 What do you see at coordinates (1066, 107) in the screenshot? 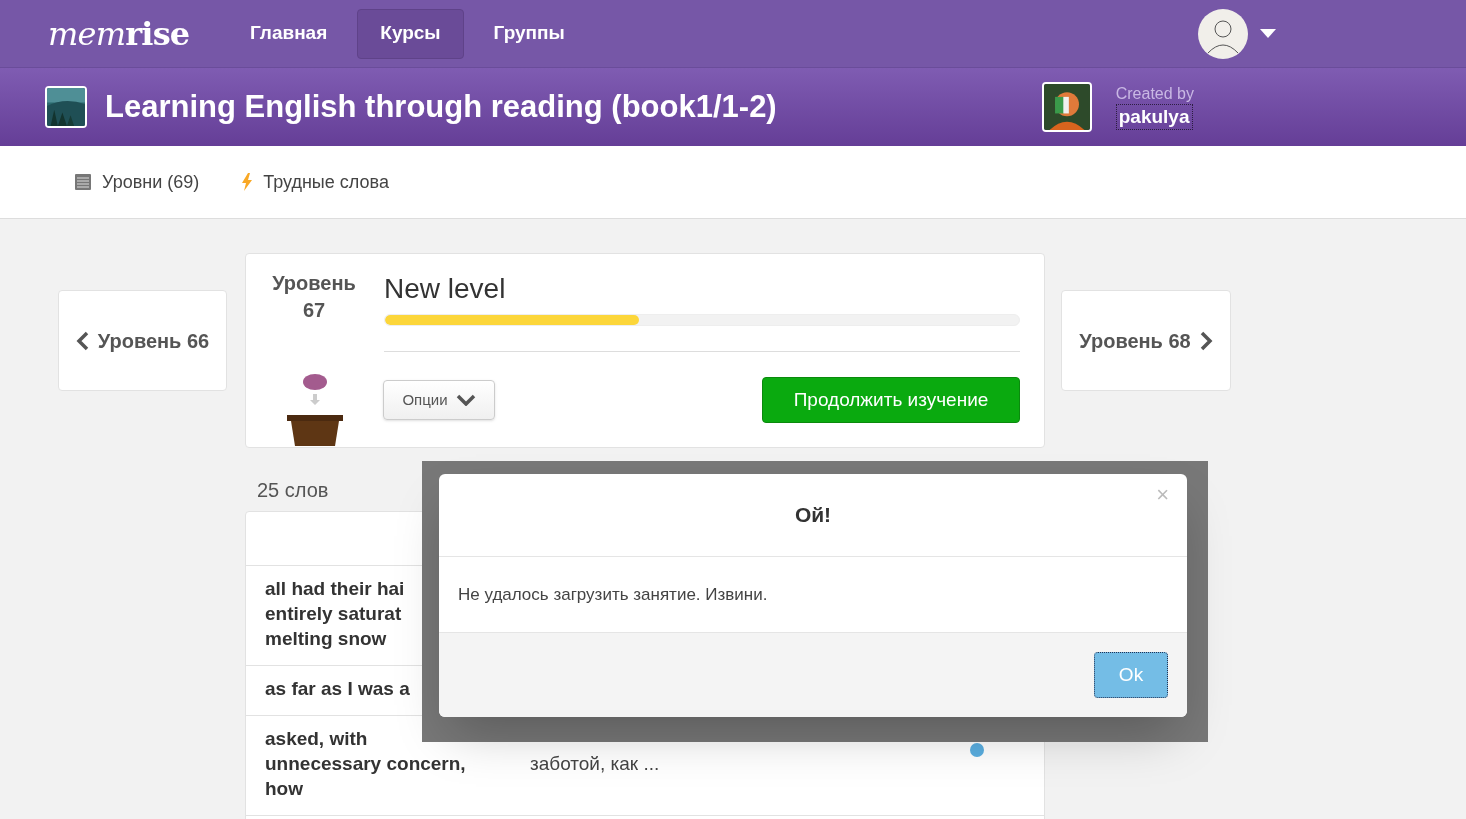
I see `author-avatar` at bounding box center [1066, 107].